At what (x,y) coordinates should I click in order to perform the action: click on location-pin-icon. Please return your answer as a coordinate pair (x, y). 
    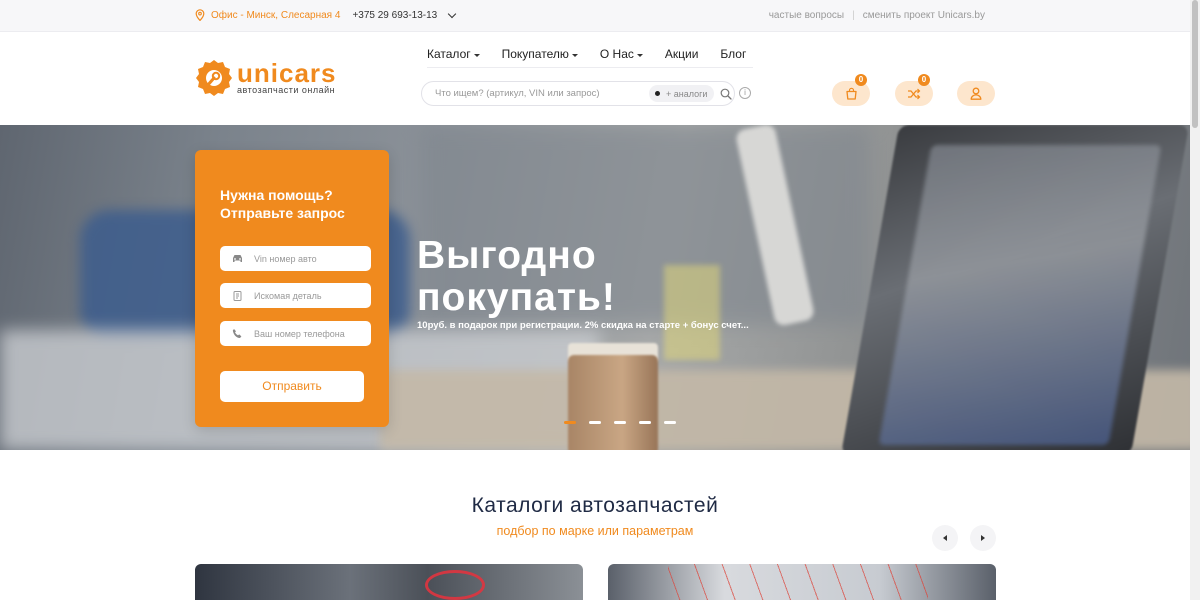
    Looking at the image, I should click on (200, 15).